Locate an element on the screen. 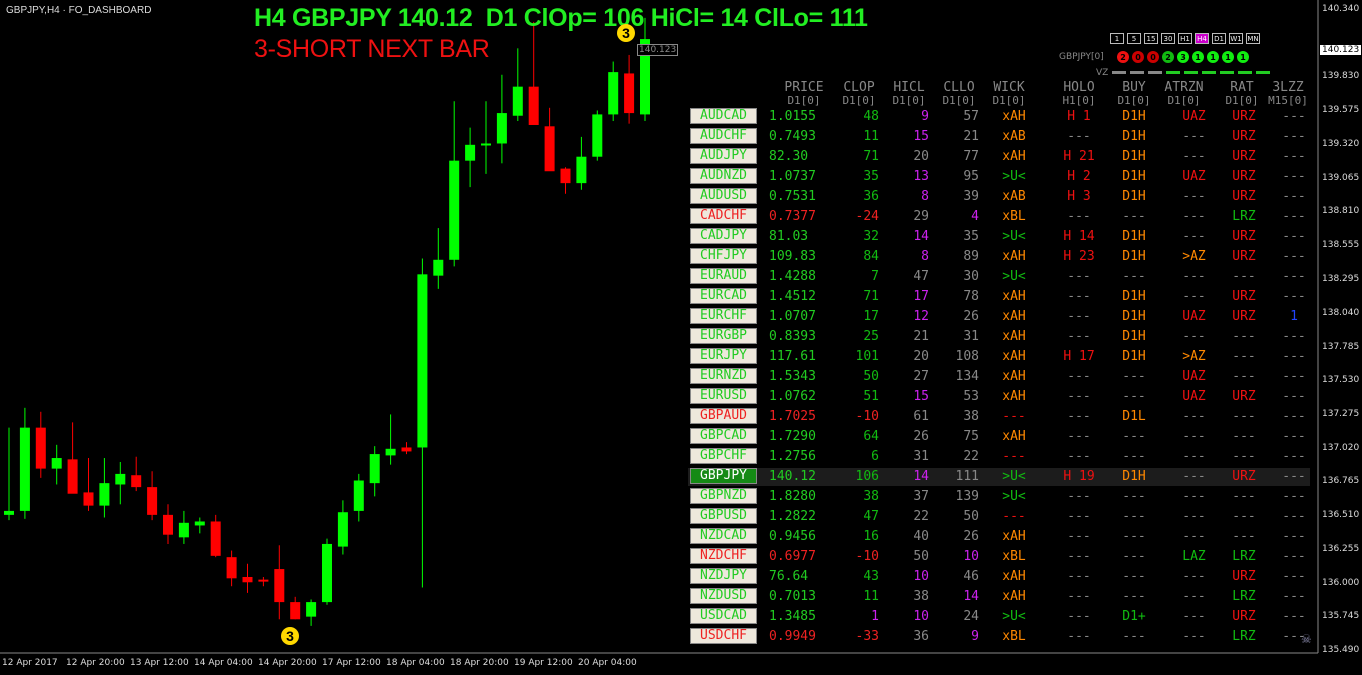  price-tick: 139.320 is located at coordinates (1341, 143).